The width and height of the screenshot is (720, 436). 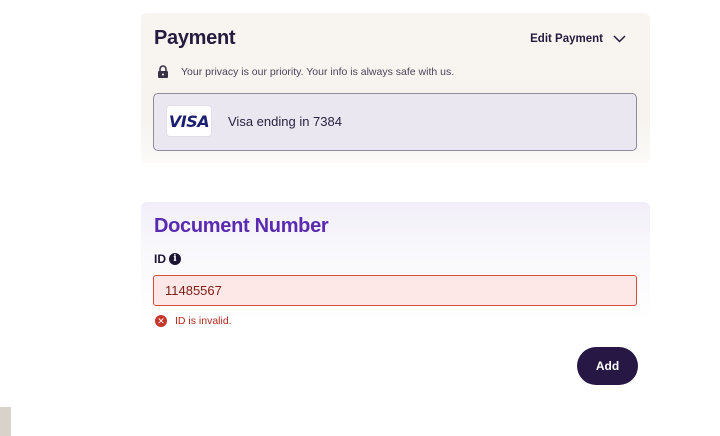 I want to click on lock-icon, so click(x=163, y=71).